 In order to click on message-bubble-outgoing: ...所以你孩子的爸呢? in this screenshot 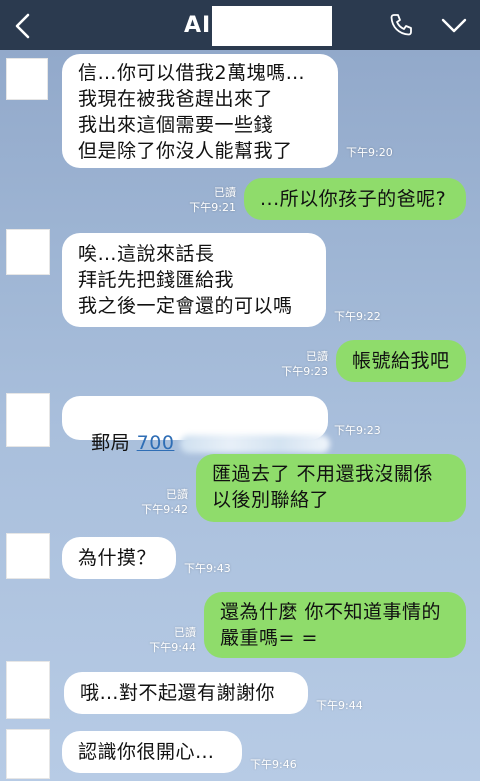, I will do `click(355, 199)`.